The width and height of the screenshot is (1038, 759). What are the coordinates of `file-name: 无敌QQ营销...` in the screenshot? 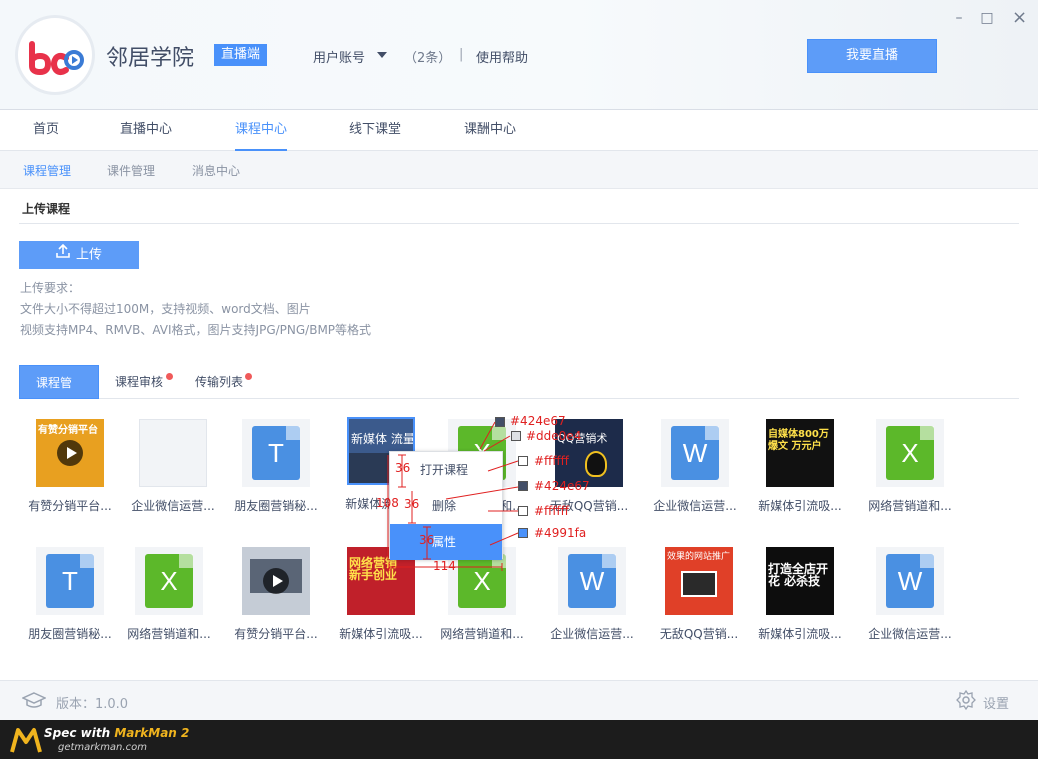 It's located at (699, 634).